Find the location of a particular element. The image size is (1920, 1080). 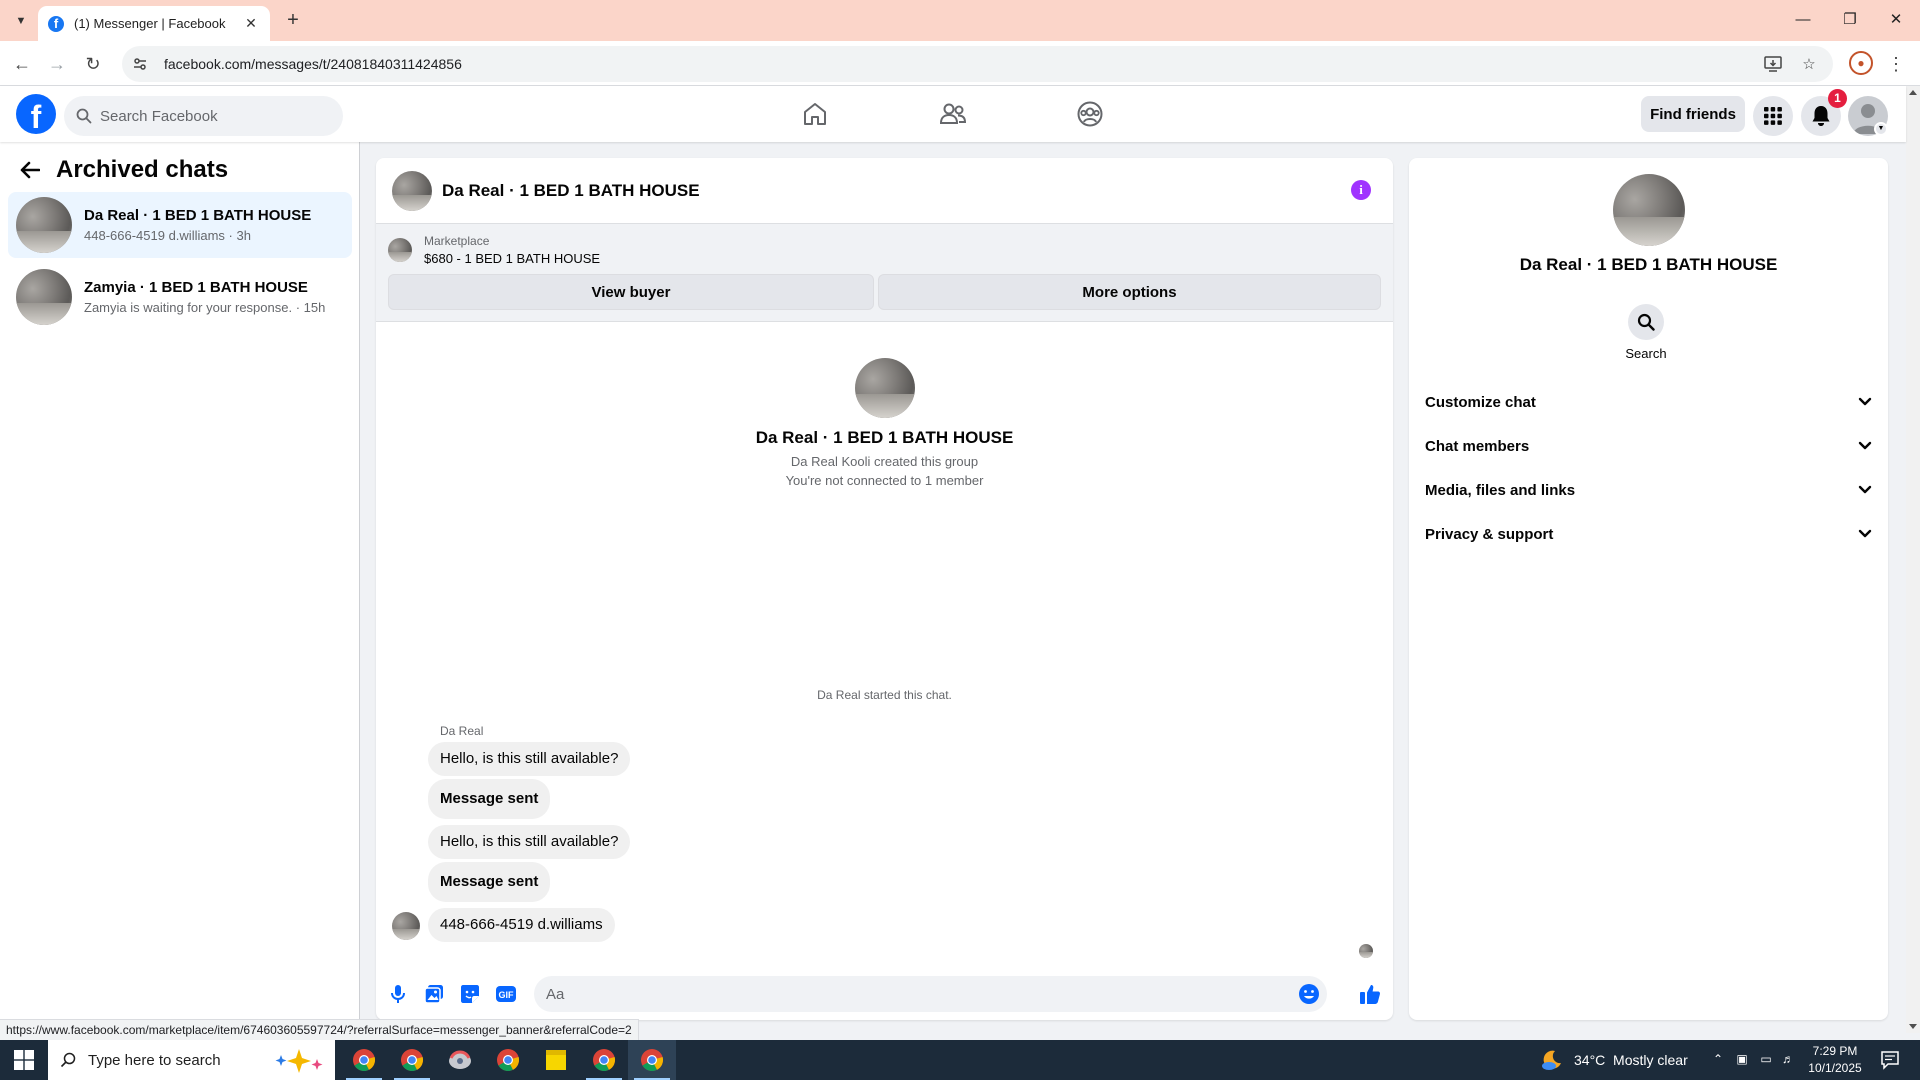

privacy-support-section: Privacy & support is located at coordinates (1648, 534).